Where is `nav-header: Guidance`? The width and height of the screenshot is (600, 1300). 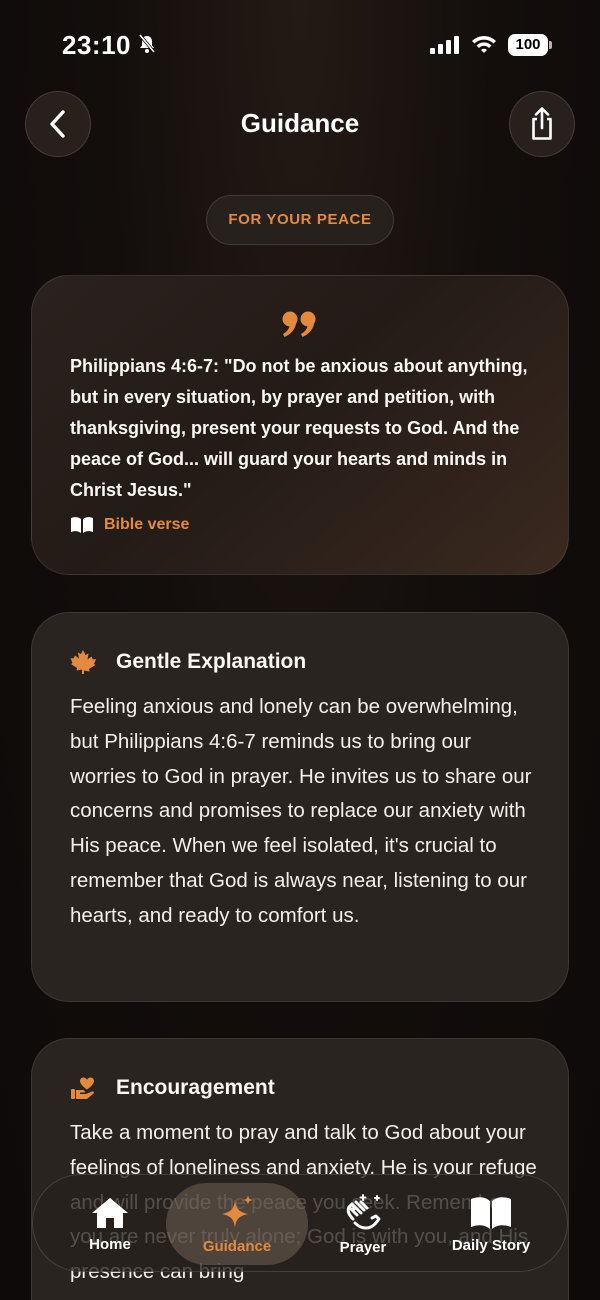
nav-header: Guidance is located at coordinates (300, 125).